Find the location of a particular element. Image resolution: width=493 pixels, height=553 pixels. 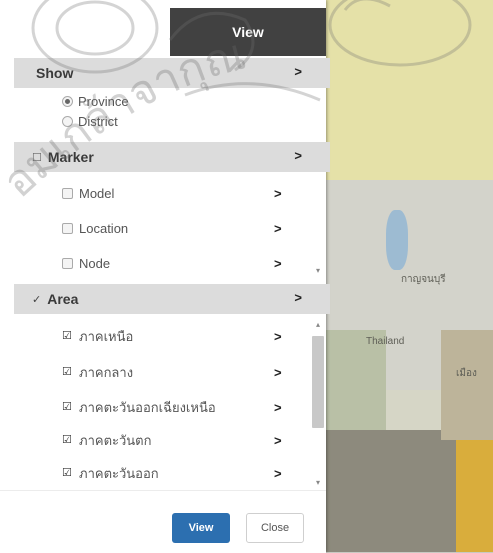

area-item-label: ภาคเหนือ is located at coordinates (106, 336).